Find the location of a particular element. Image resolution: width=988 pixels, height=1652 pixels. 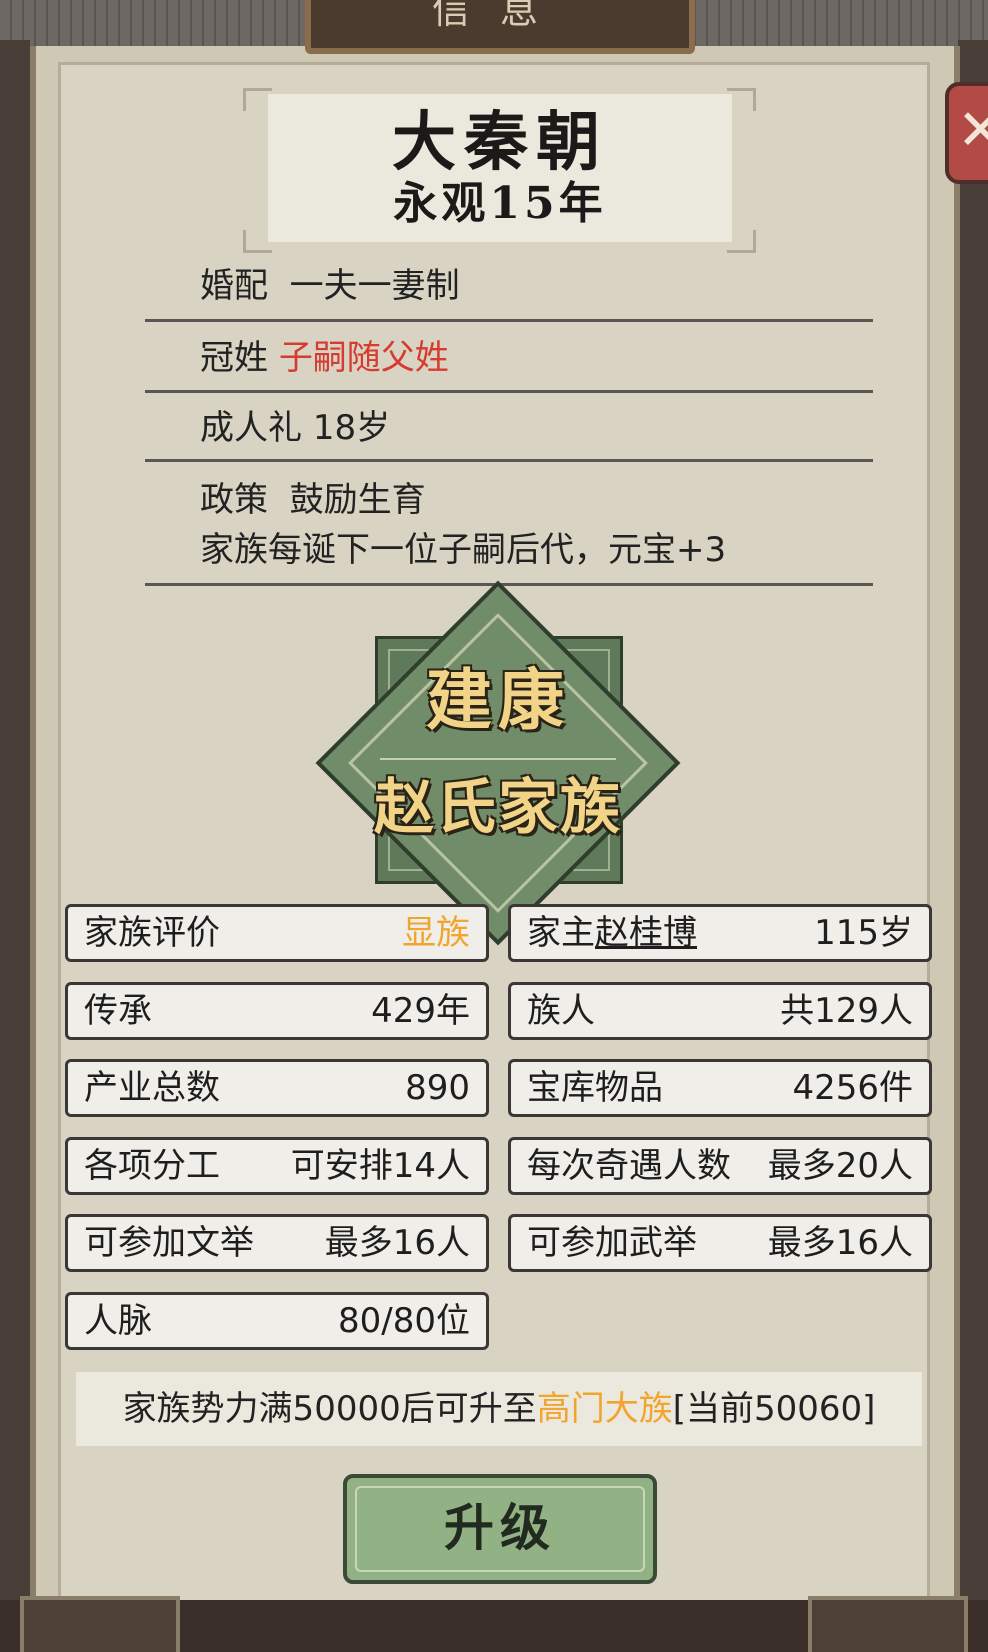

frame-right is located at coordinates (973, 846).